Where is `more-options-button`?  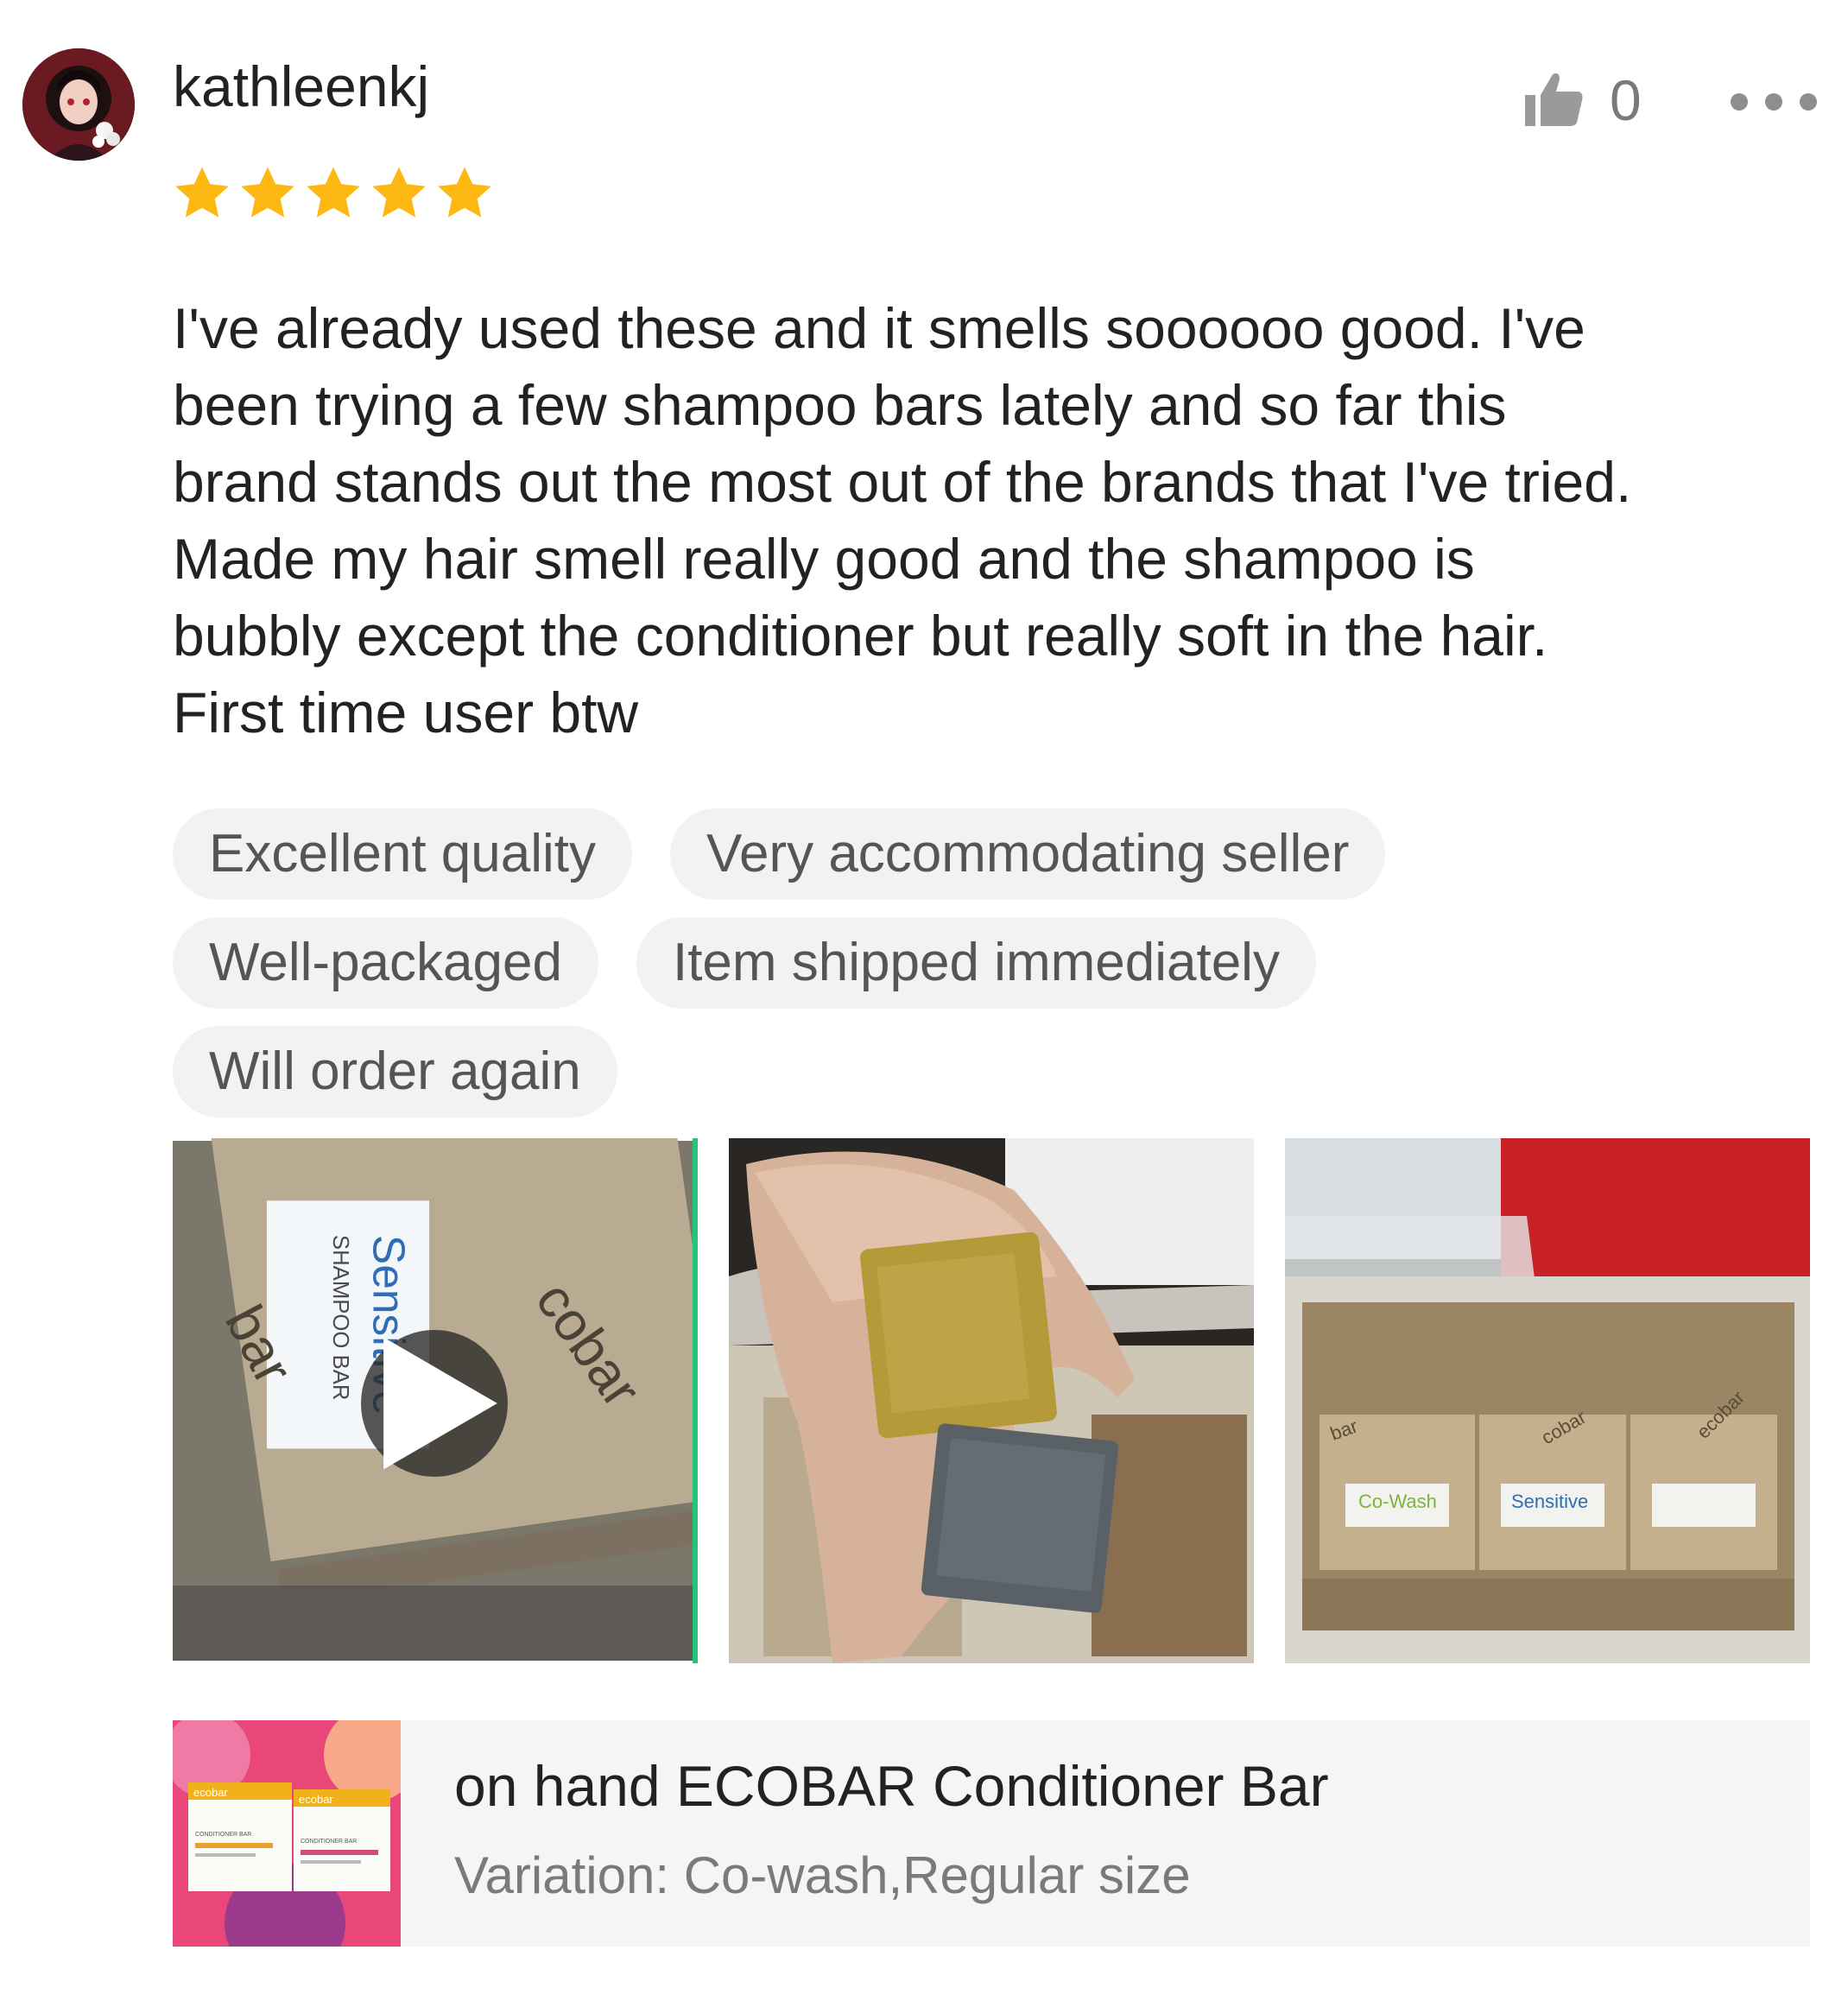
more-options-button is located at coordinates (1774, 102).